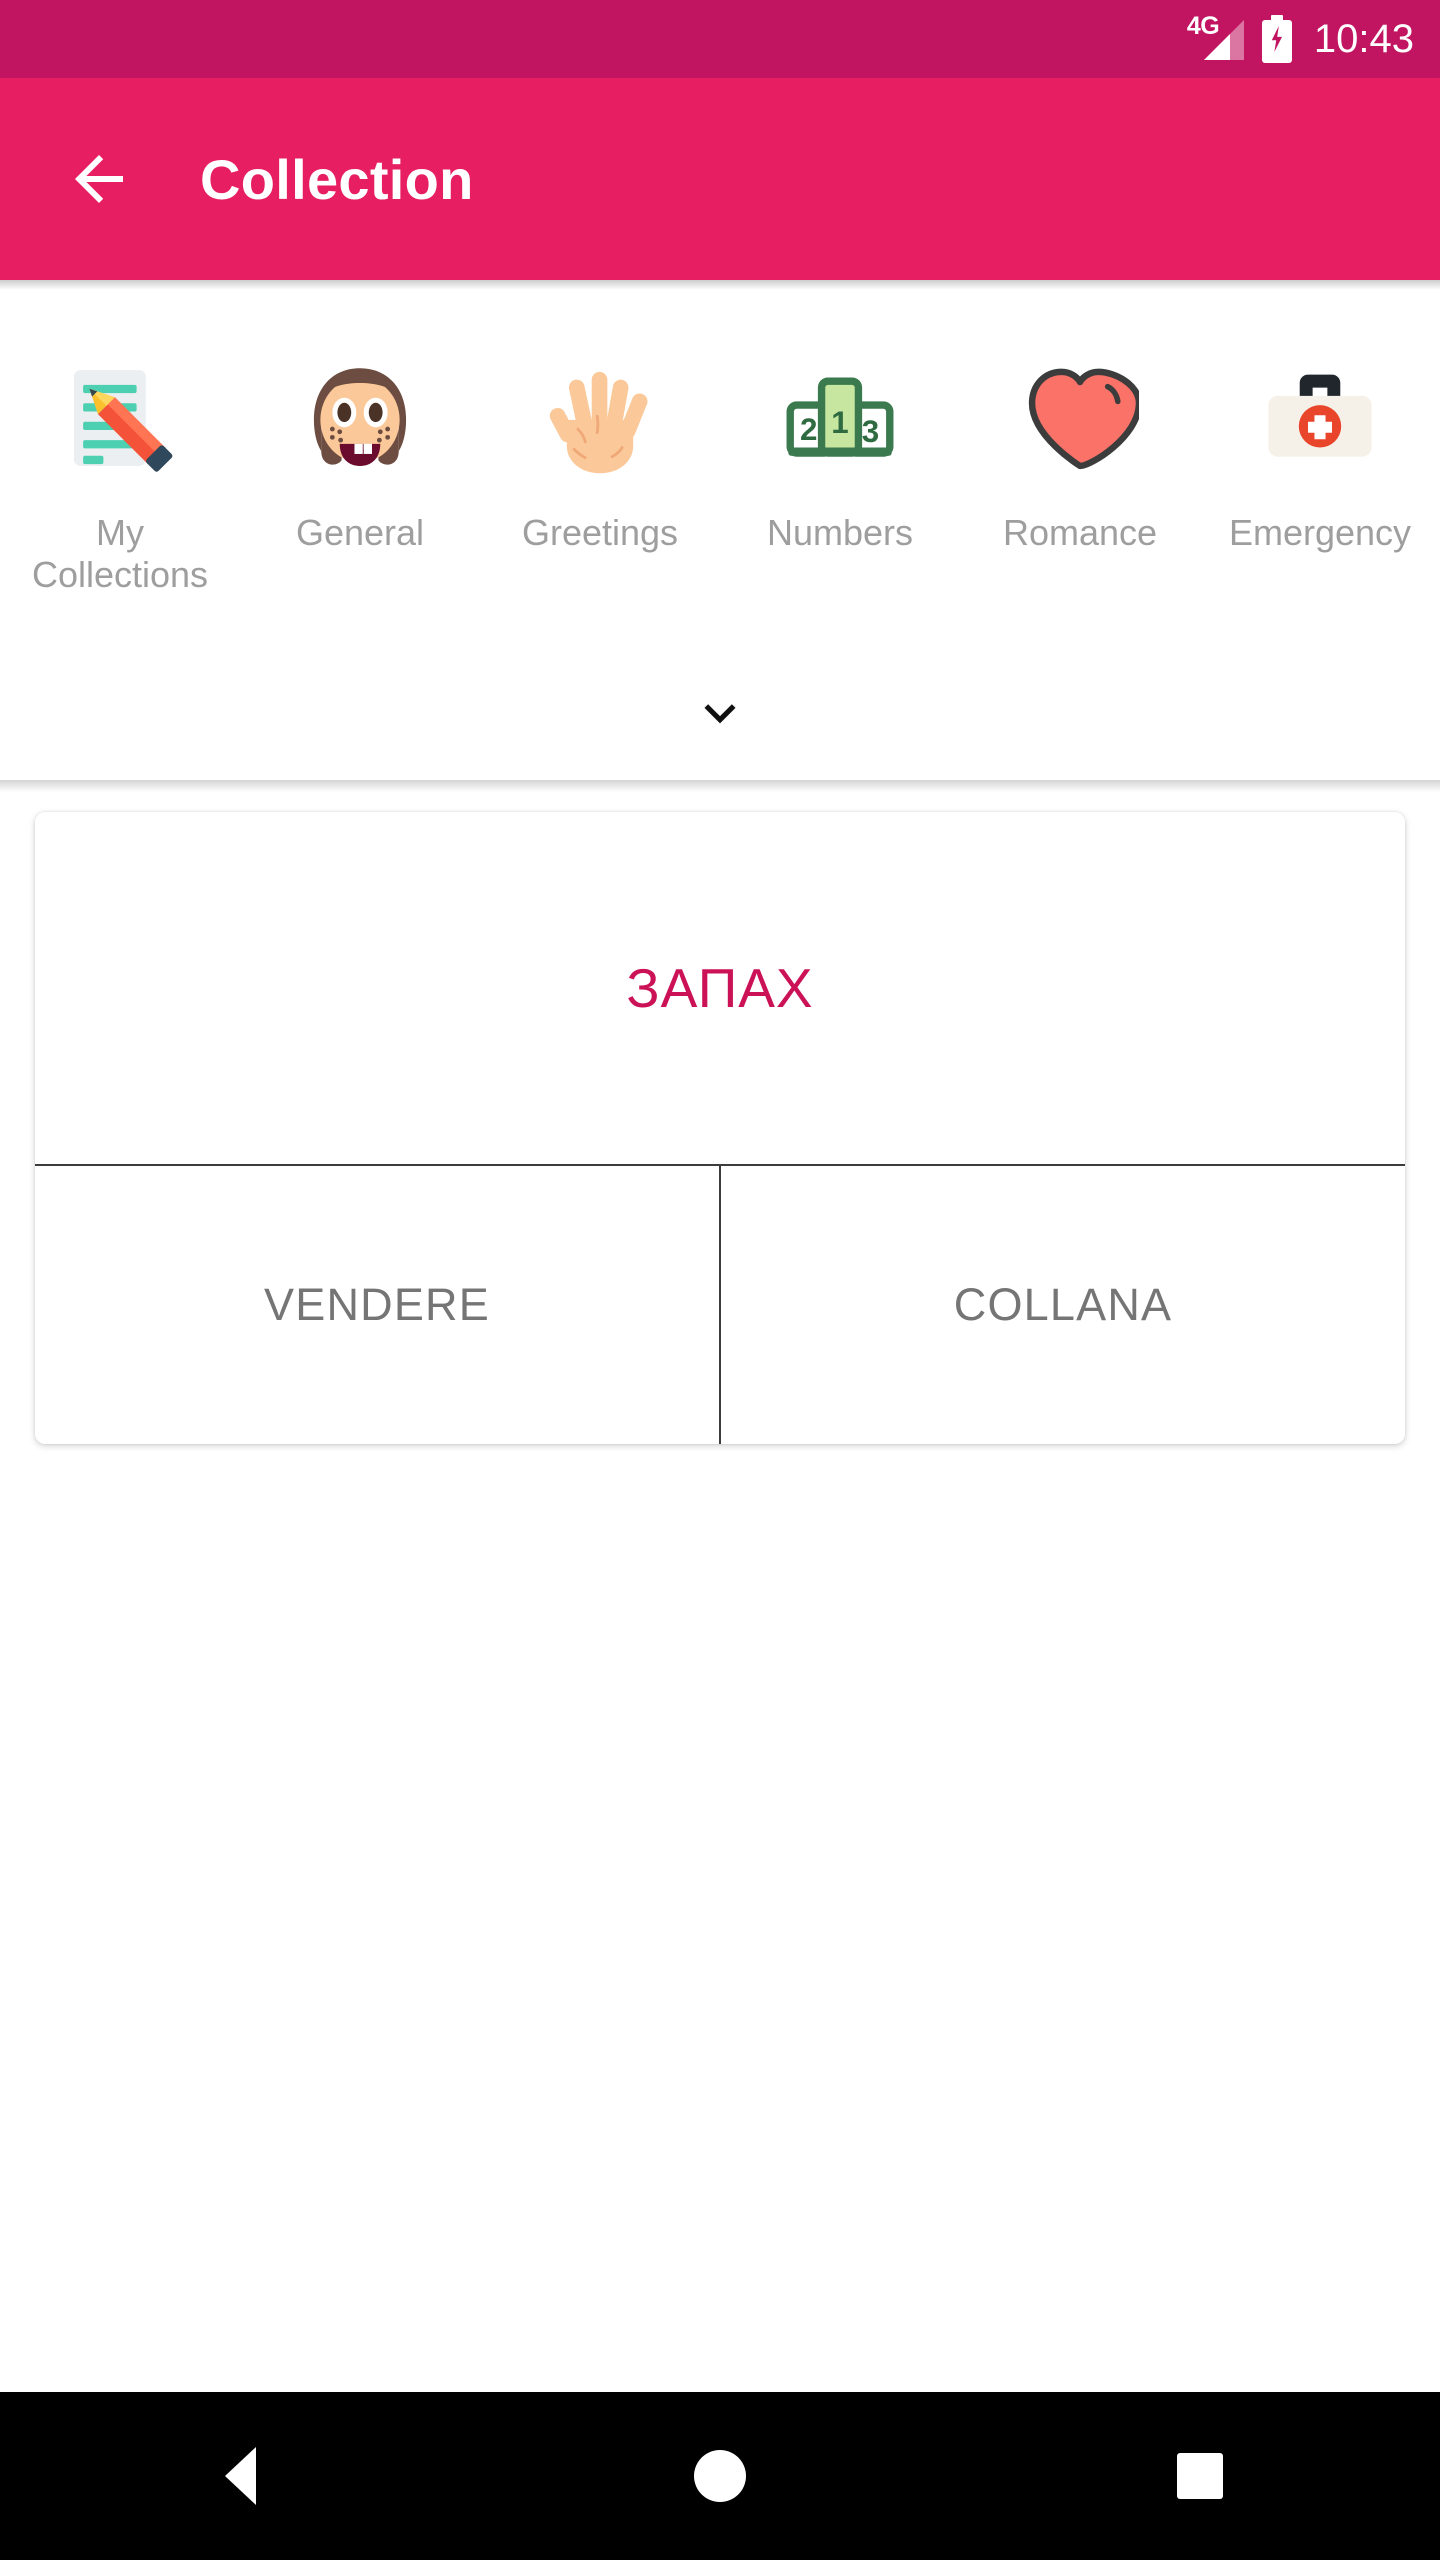 The image size is (1440, 2560). What do you see at coordinates (720, 1305) in the screenshot?
I see `flashcard-options: VENDERE COLLANA` at bounding box center [720, 1305].